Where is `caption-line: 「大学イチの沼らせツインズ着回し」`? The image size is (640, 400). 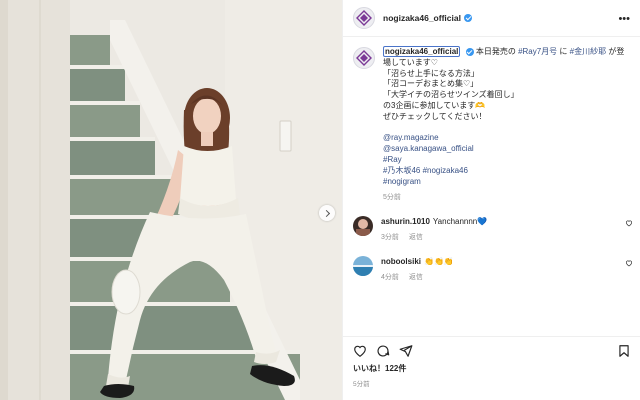
caption-line: 「大学イチの沼らせツインズ着回し」 is located at coordinates (451, 95).